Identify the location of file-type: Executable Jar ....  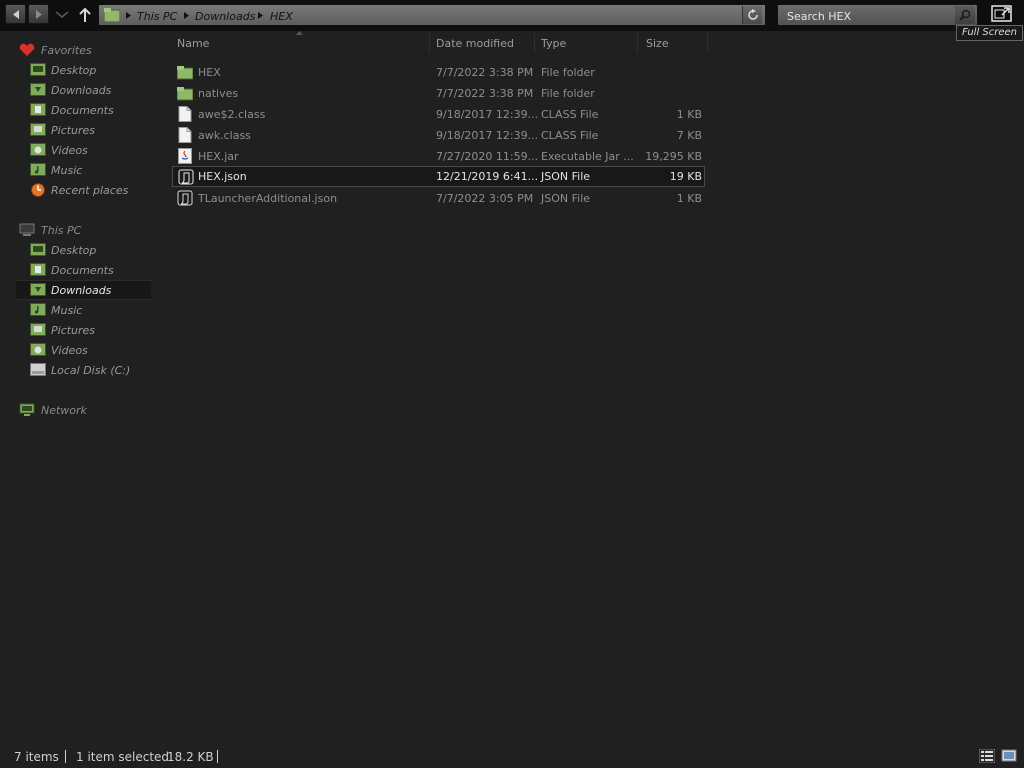
(587, 156).